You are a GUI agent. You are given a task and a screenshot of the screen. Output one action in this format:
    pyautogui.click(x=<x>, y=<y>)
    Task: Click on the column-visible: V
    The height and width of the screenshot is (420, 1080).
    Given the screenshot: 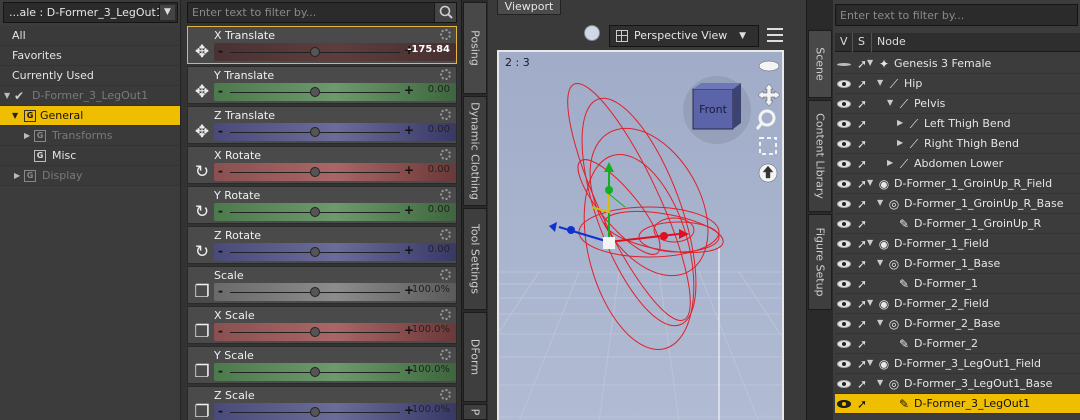 What is the action you would take?
    pyautogui.click(x=844, y=41)
    